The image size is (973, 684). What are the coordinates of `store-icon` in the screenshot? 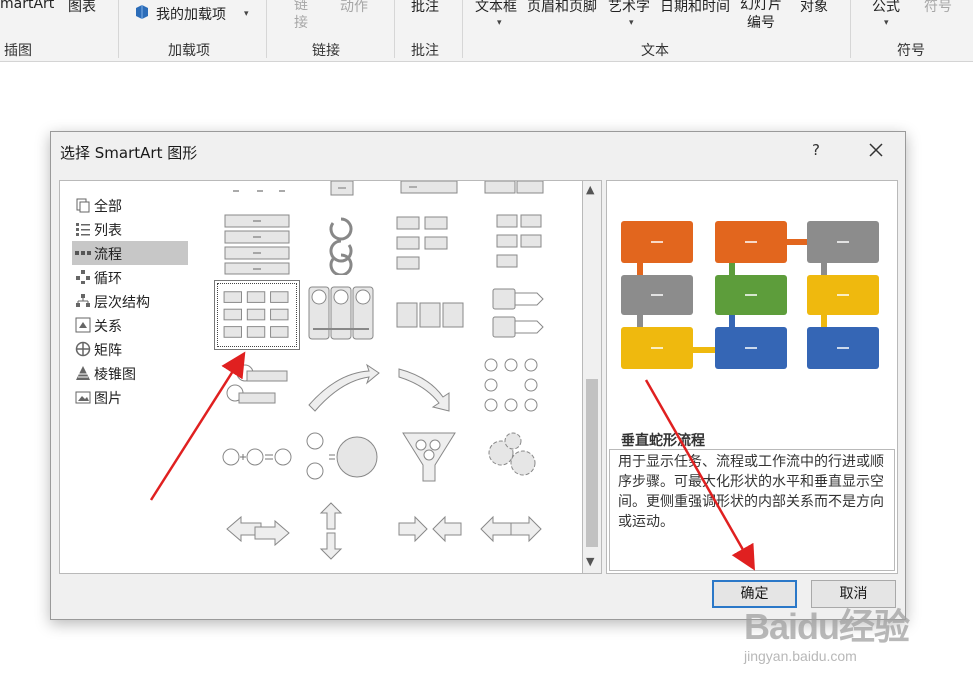 It's located at (142, 12).